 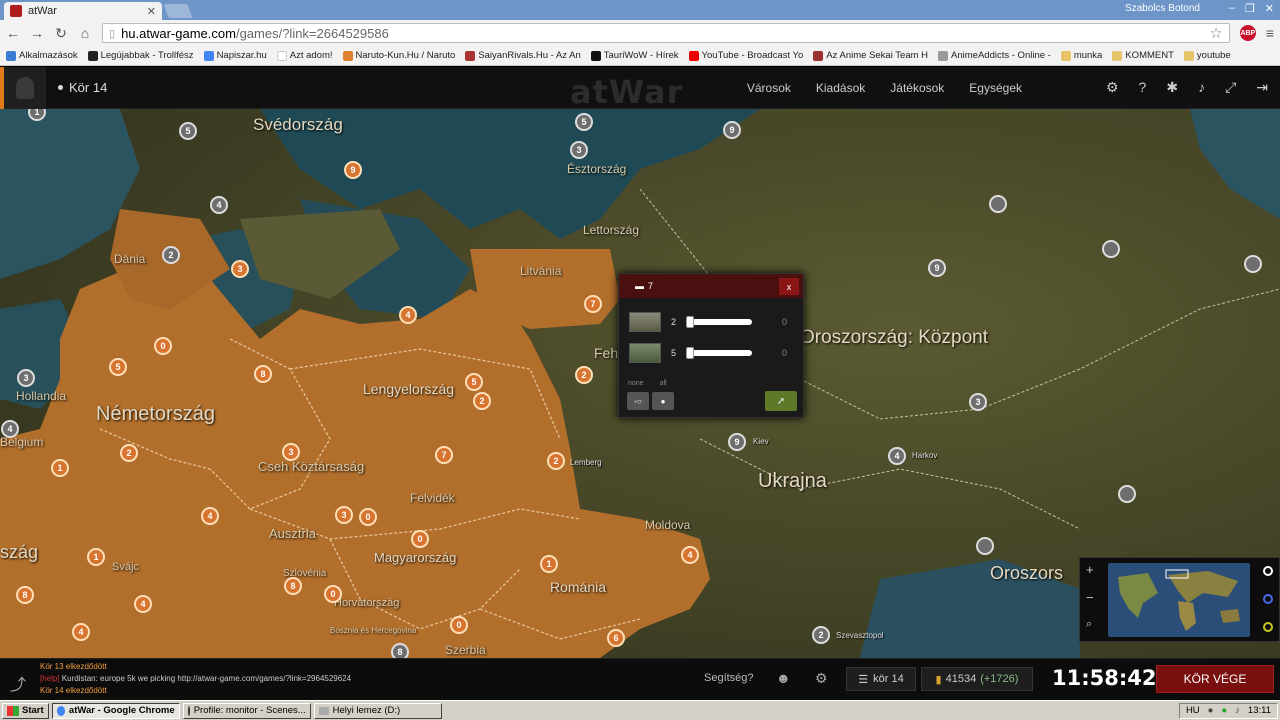 I want to click on players-icon: ☻, so click(x=783, y=678).